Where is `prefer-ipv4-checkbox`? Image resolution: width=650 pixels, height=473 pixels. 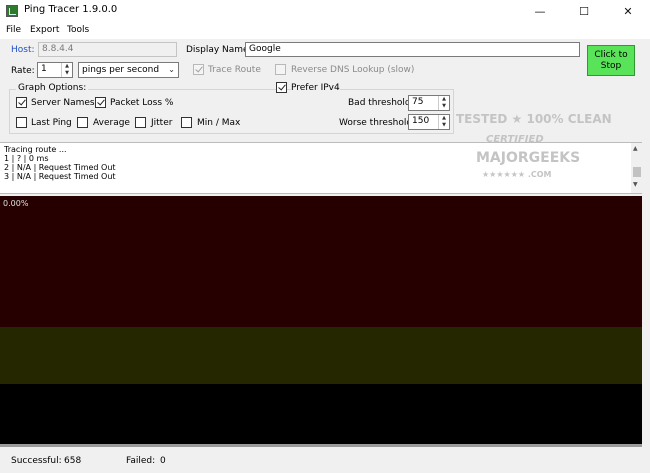
prefer-ipv4-checkbox is located at coordinates (281, 87).